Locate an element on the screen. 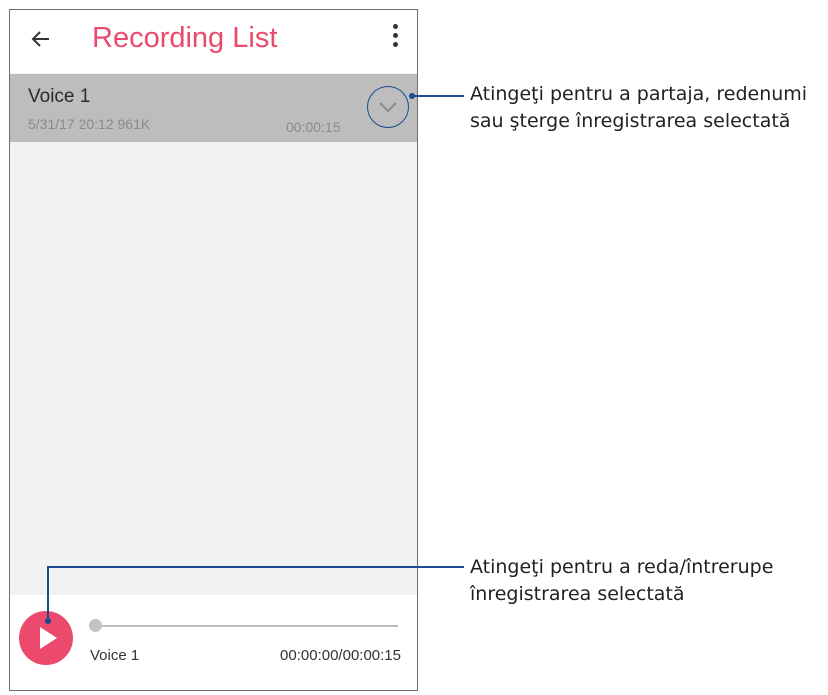  list-item-recording: Voice 1 5/31/17 20:12 961K 00:00:15 is located at coordinates (213, 108).